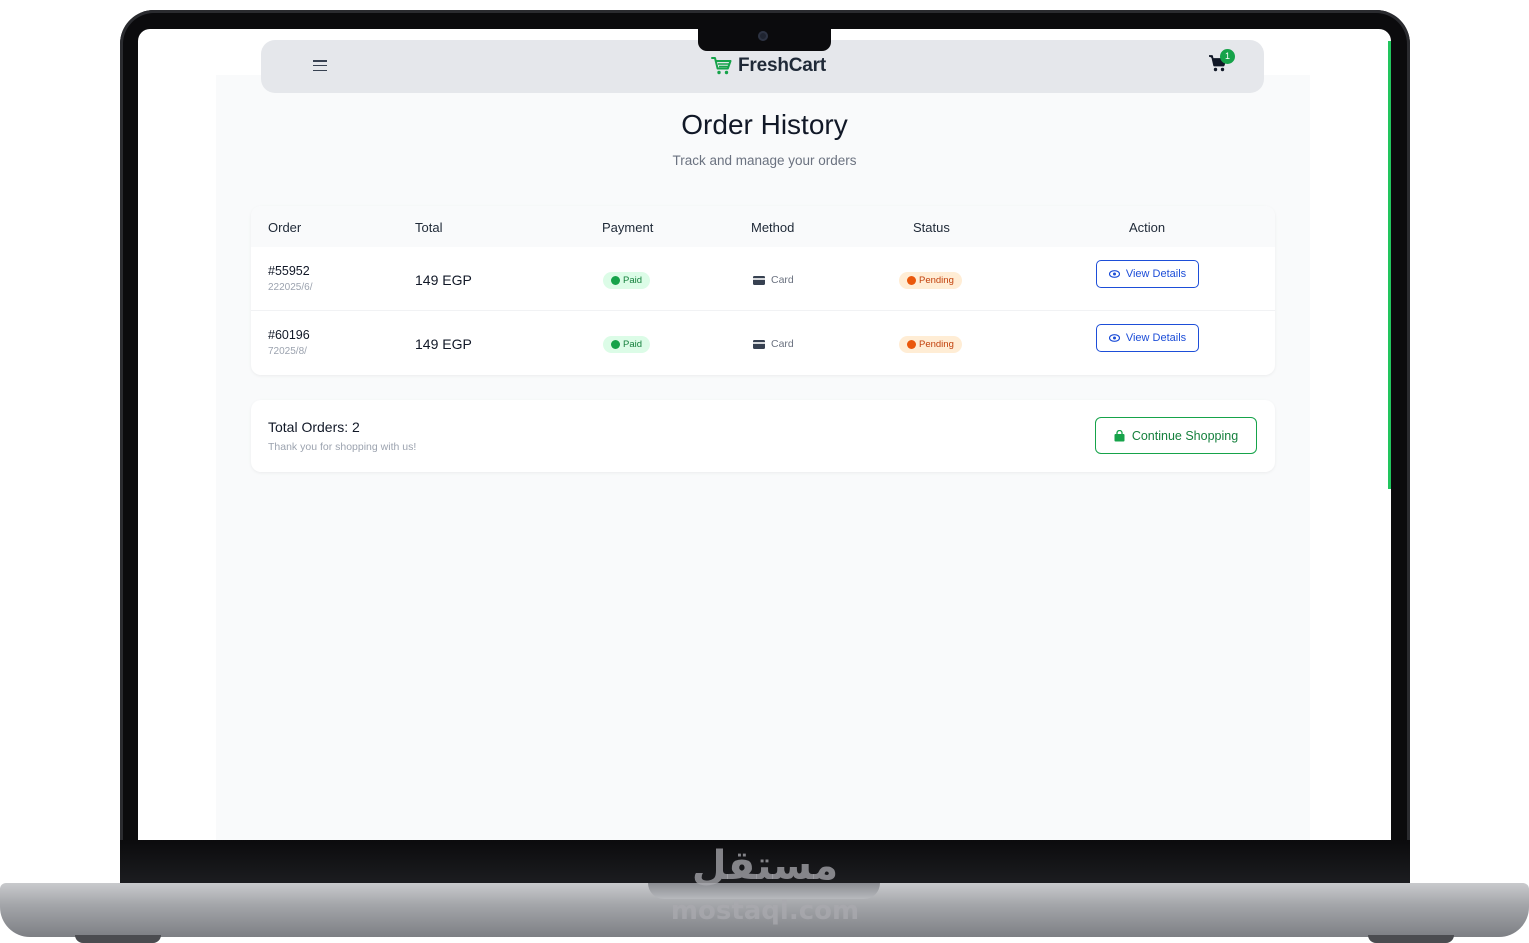 This screenshot has height=943, width=1529. What do you see at coordinates (765, 866) in the screenshot?
I see `watermark-arabic: مستقل` at bounding box center [765, 866].